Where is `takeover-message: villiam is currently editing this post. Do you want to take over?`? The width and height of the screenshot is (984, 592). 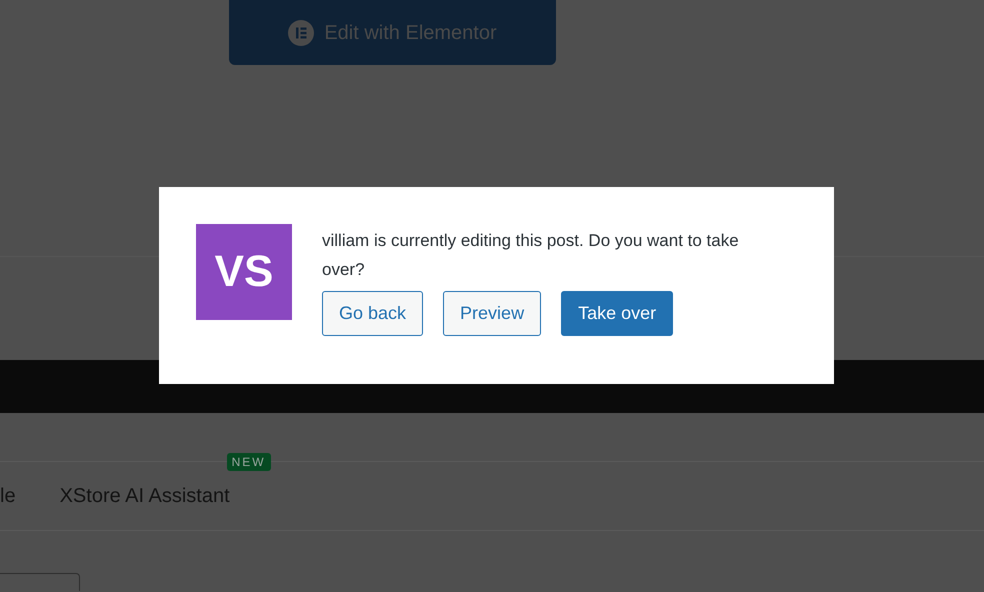 takeover-message: villiam is currently editing this post. Do you want to take over? is located at coordinates (531, 255).